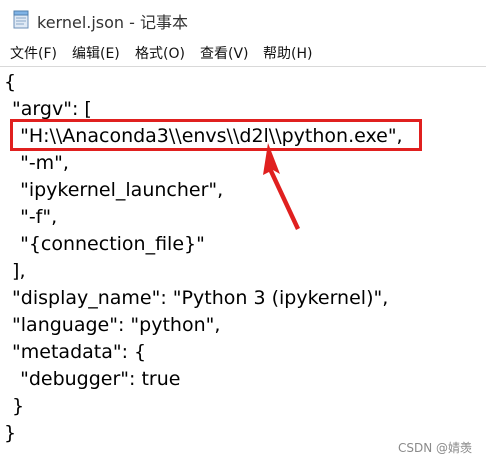  Describe the element at coordinates (33, 53) in the screenshot. I see `menu-file: 文件(F)` at that location.